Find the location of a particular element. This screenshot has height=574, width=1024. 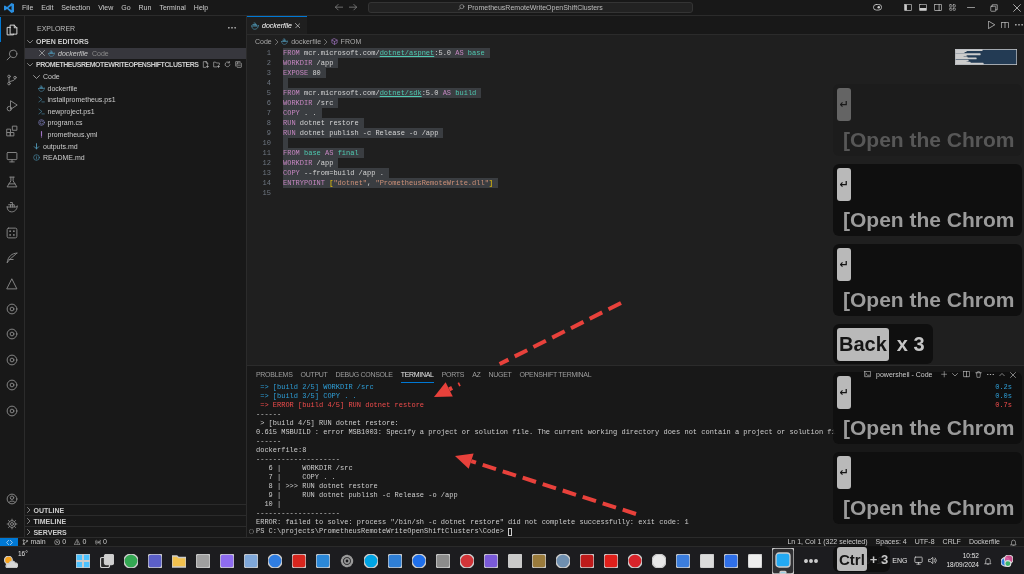

key-cap: Back is located at coordinates (863, 344).